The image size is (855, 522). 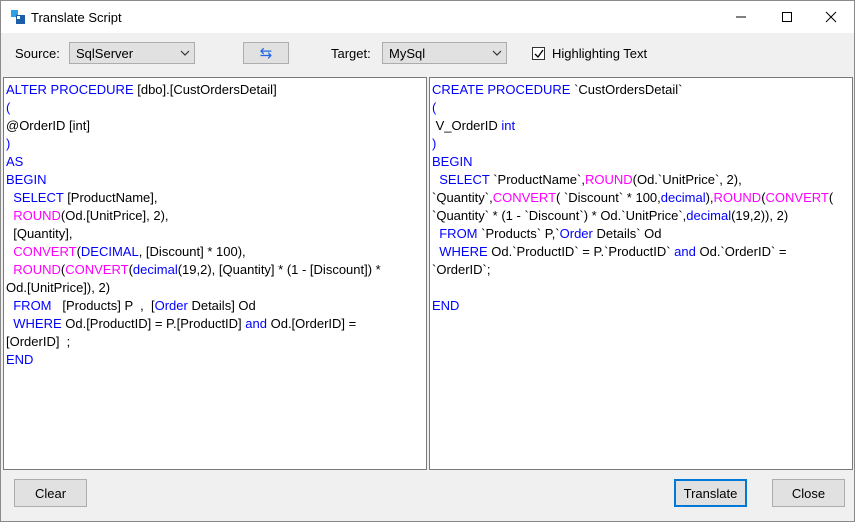 I want to click on target-select-value: MySql, so click(x=407, y=53).